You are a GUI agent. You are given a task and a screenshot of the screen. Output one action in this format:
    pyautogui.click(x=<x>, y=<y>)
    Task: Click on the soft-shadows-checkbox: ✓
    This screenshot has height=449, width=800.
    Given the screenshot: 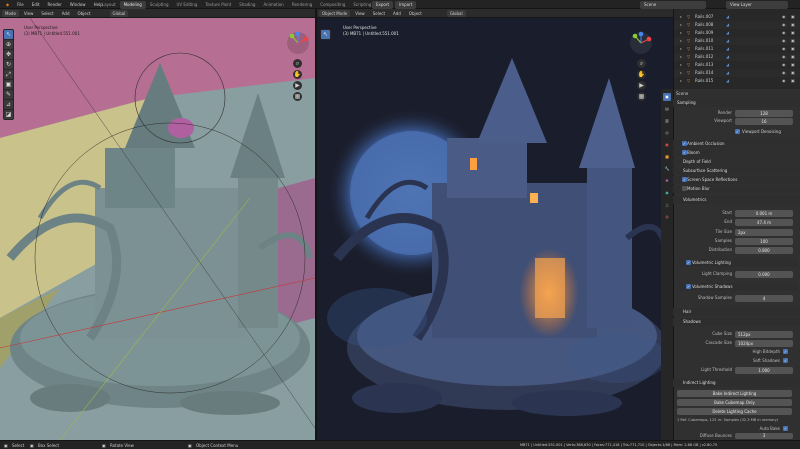 What is the action you would take?
    pyautogui.click(x=785, y=360)
    